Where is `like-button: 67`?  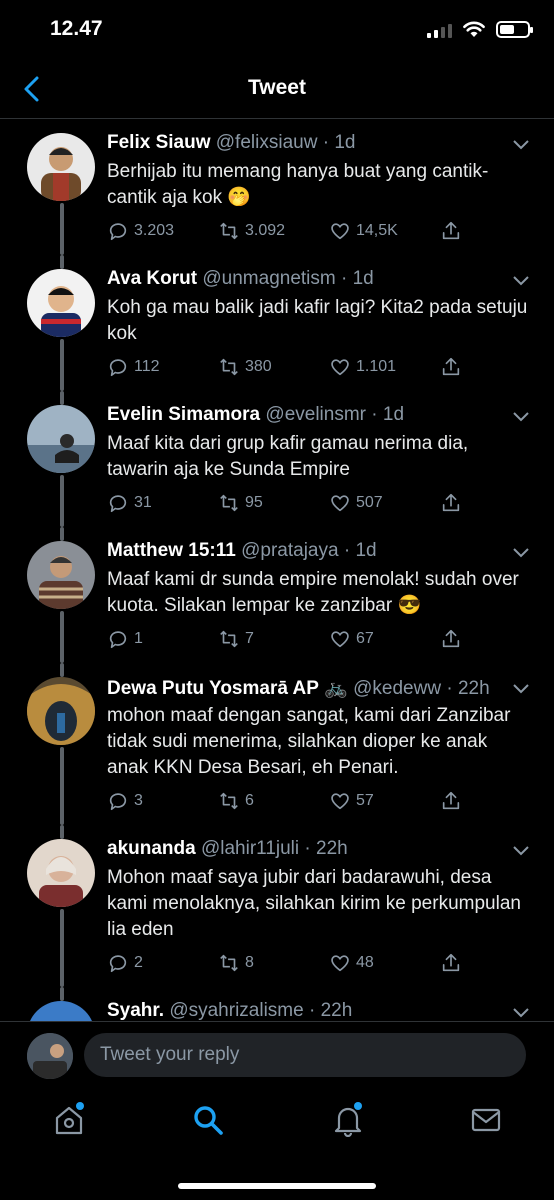 like-button: 67 is located at coordinates (384, 639).